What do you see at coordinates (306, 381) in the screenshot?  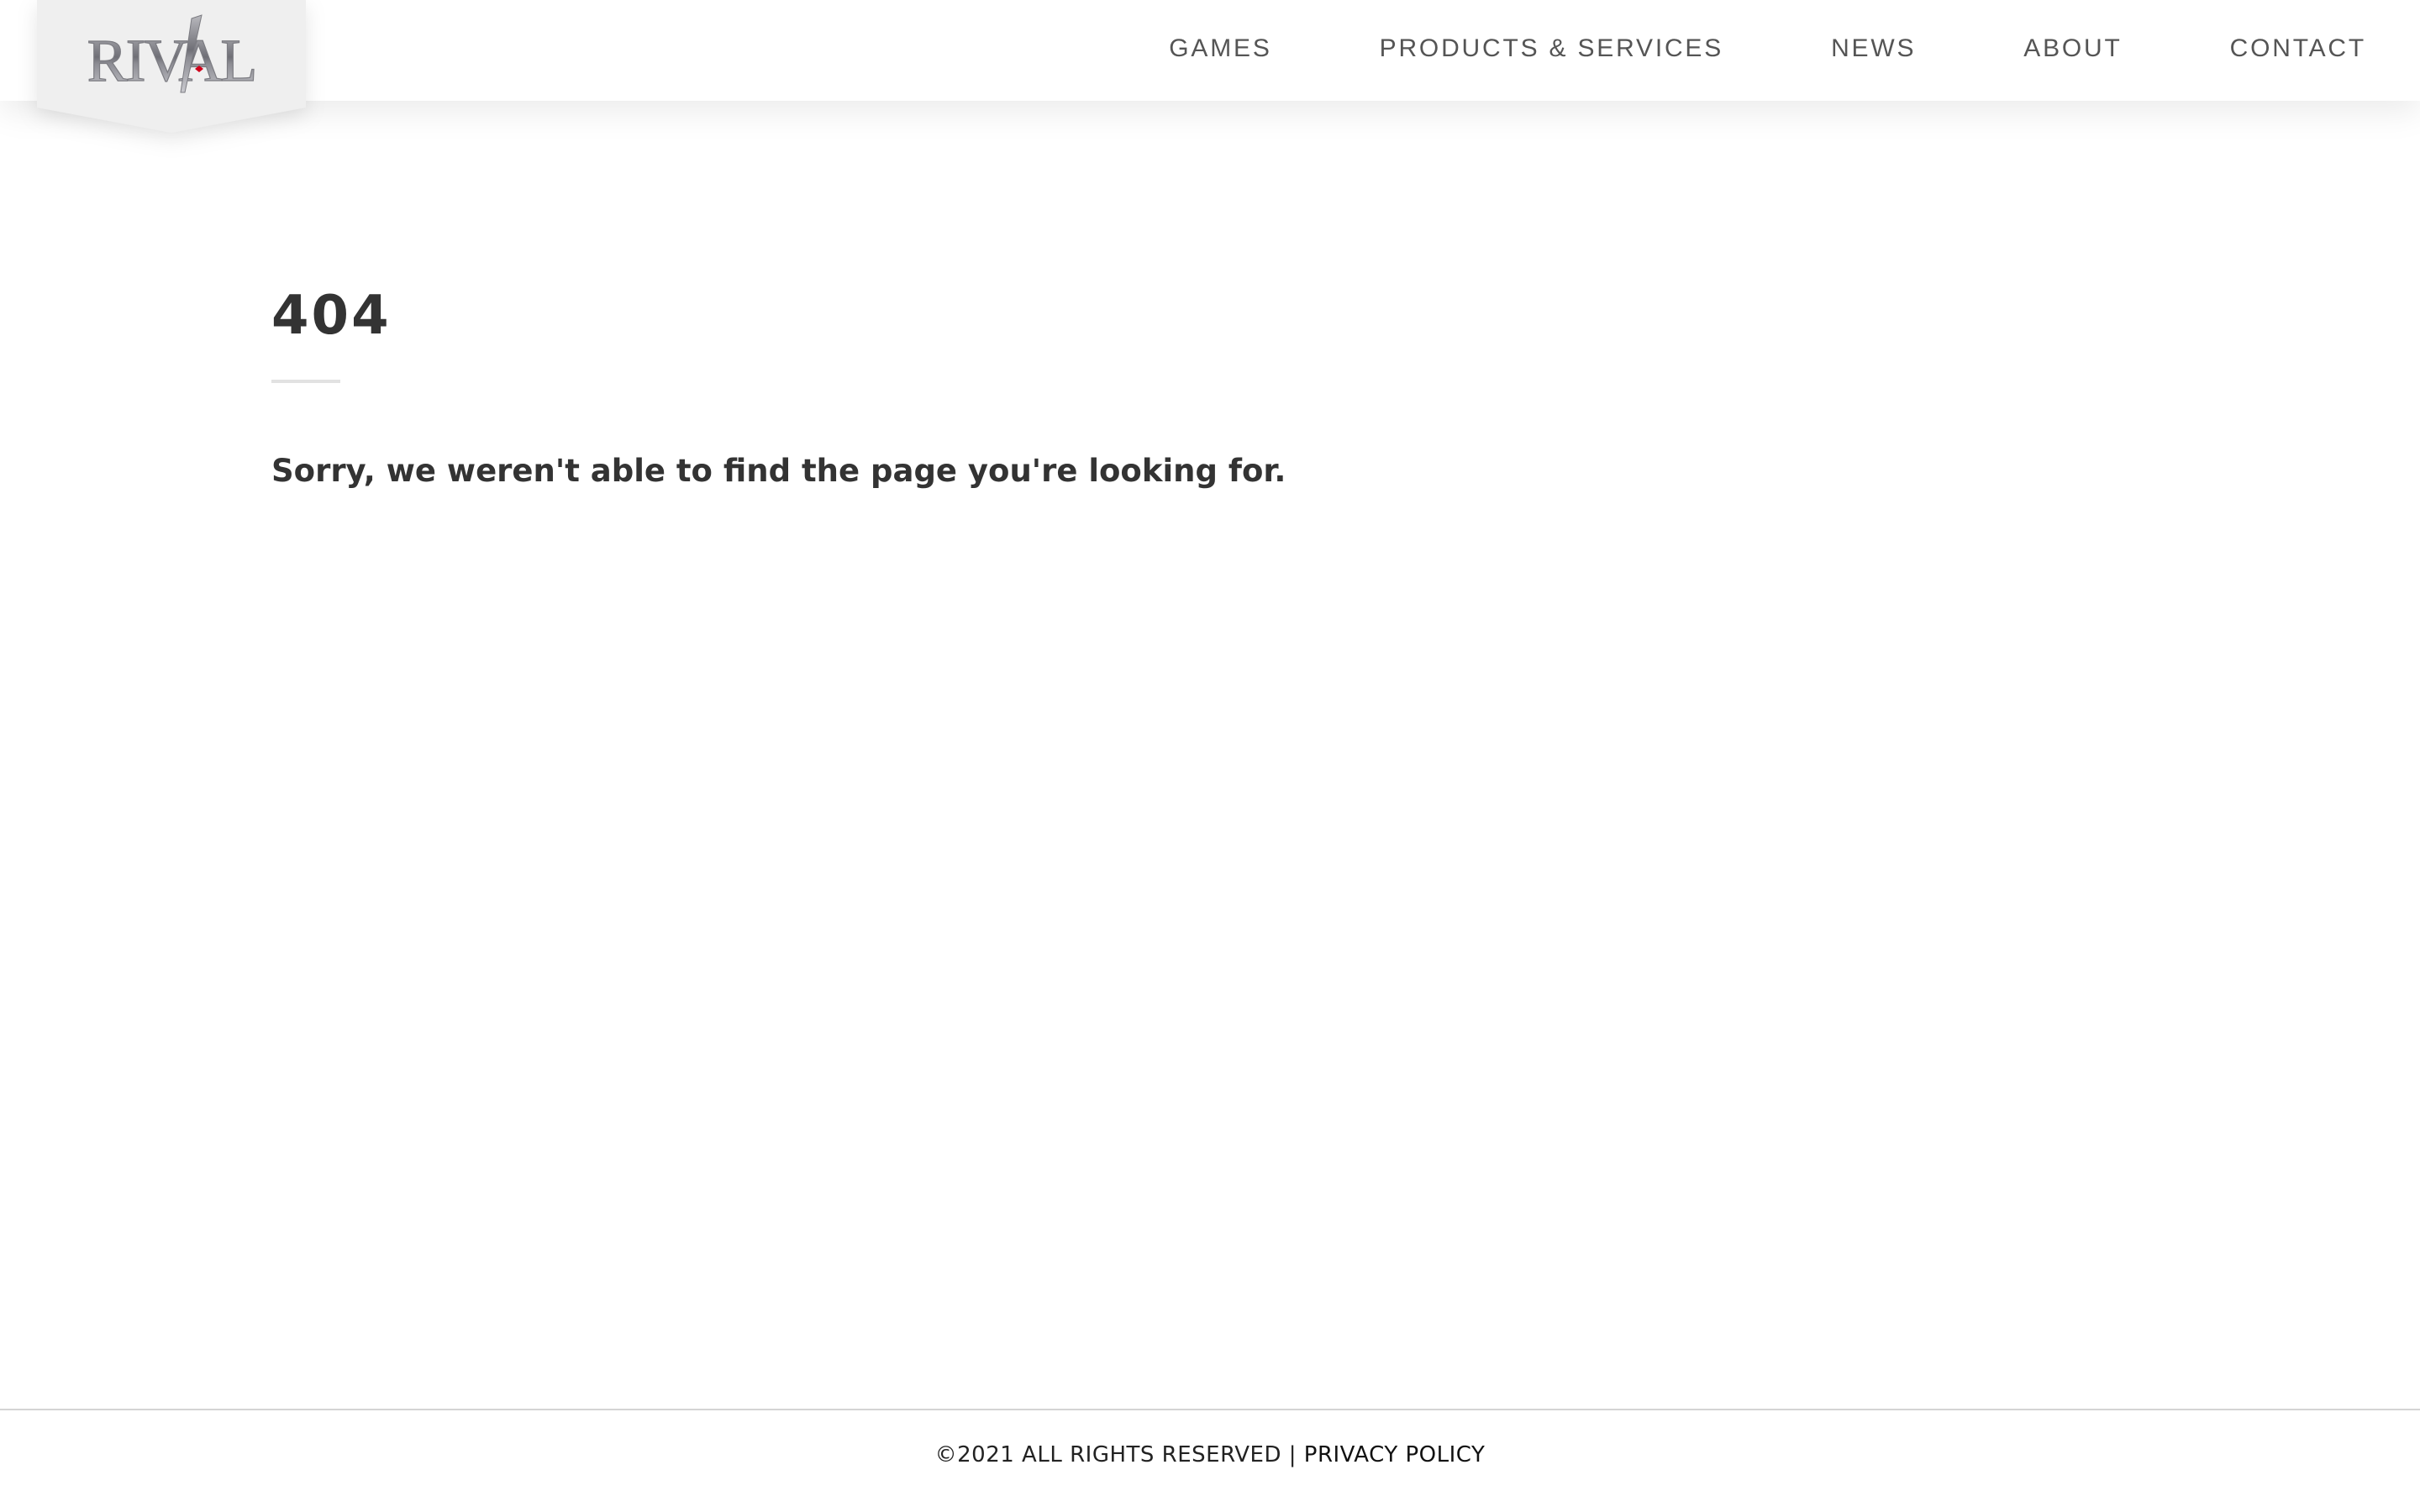 I see `title-divider` at bounding box center [306, 381].